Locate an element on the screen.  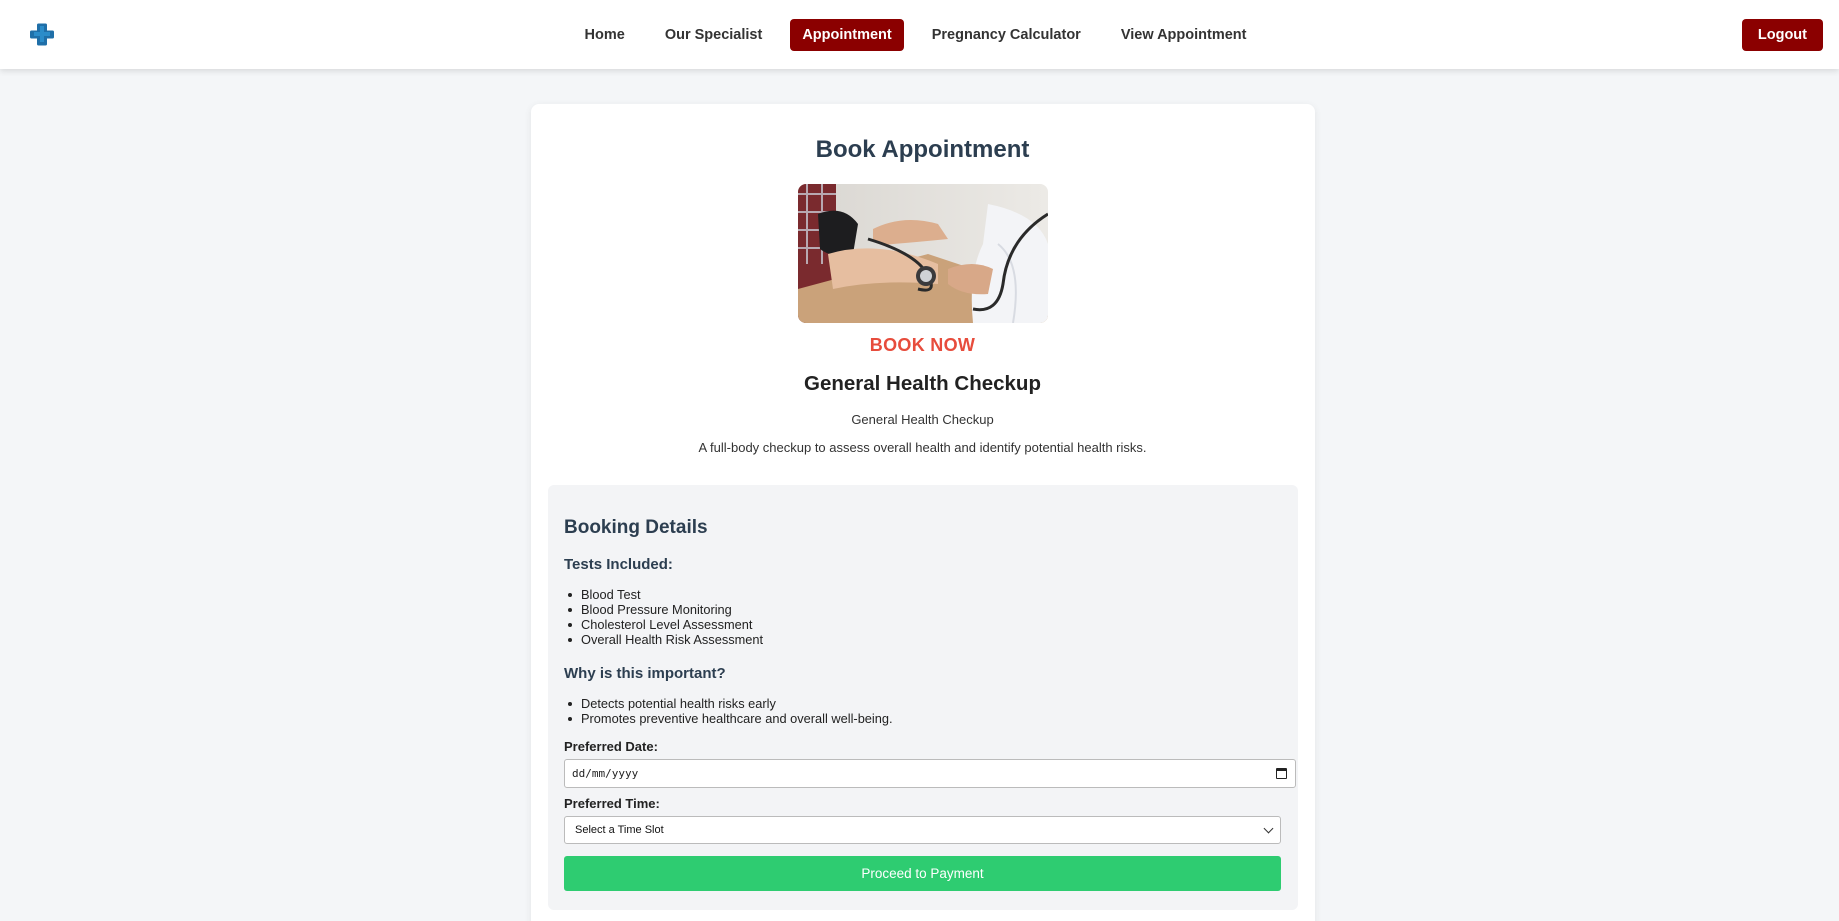
booking-details-heading: Booking Details is located at coordinates (636, 527).